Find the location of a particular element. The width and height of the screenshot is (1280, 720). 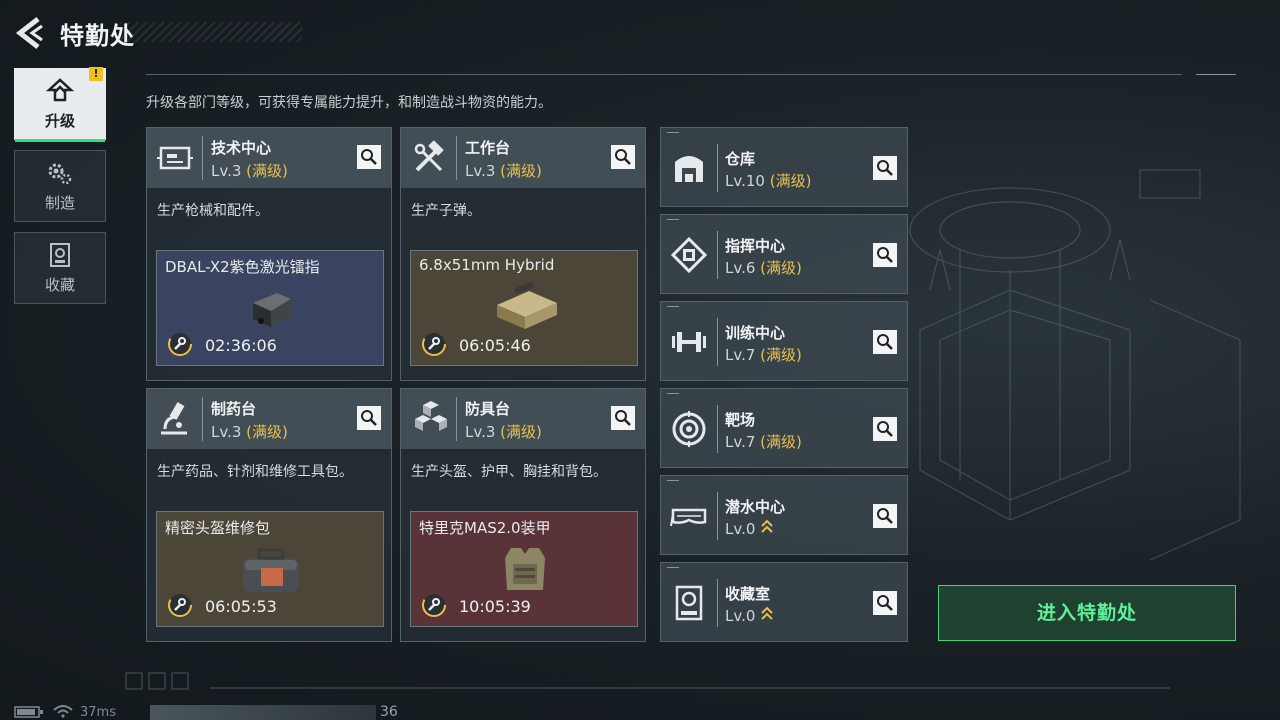

facility-card-collection-room: 收藏室 Lv.0 is located at coordinates (784, 602).